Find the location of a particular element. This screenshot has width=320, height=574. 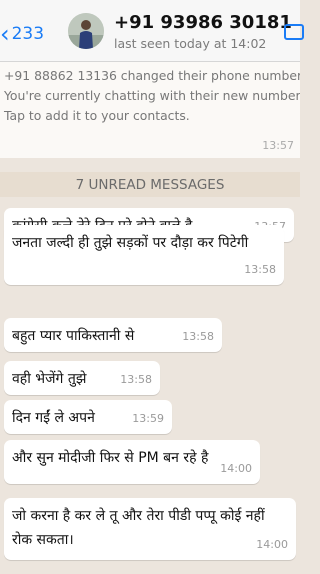

notice-time: 13:57 is located at coordinates (278, 145).